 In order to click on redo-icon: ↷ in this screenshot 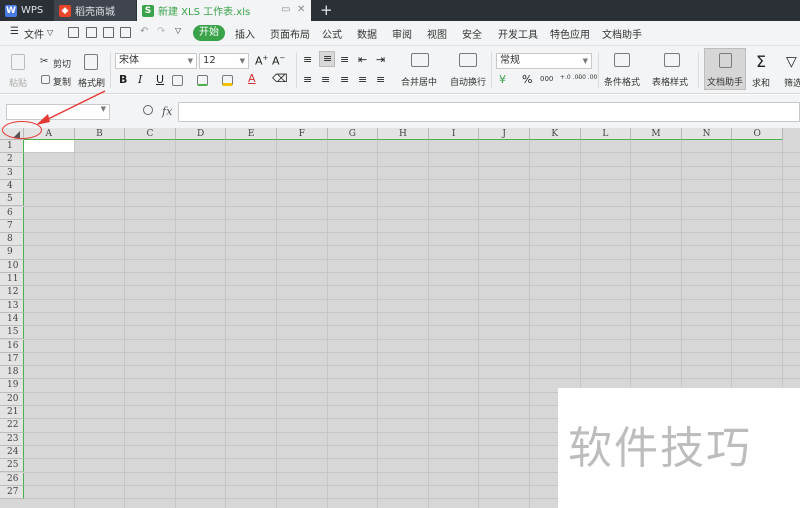, I will do `click(161, 31)`.